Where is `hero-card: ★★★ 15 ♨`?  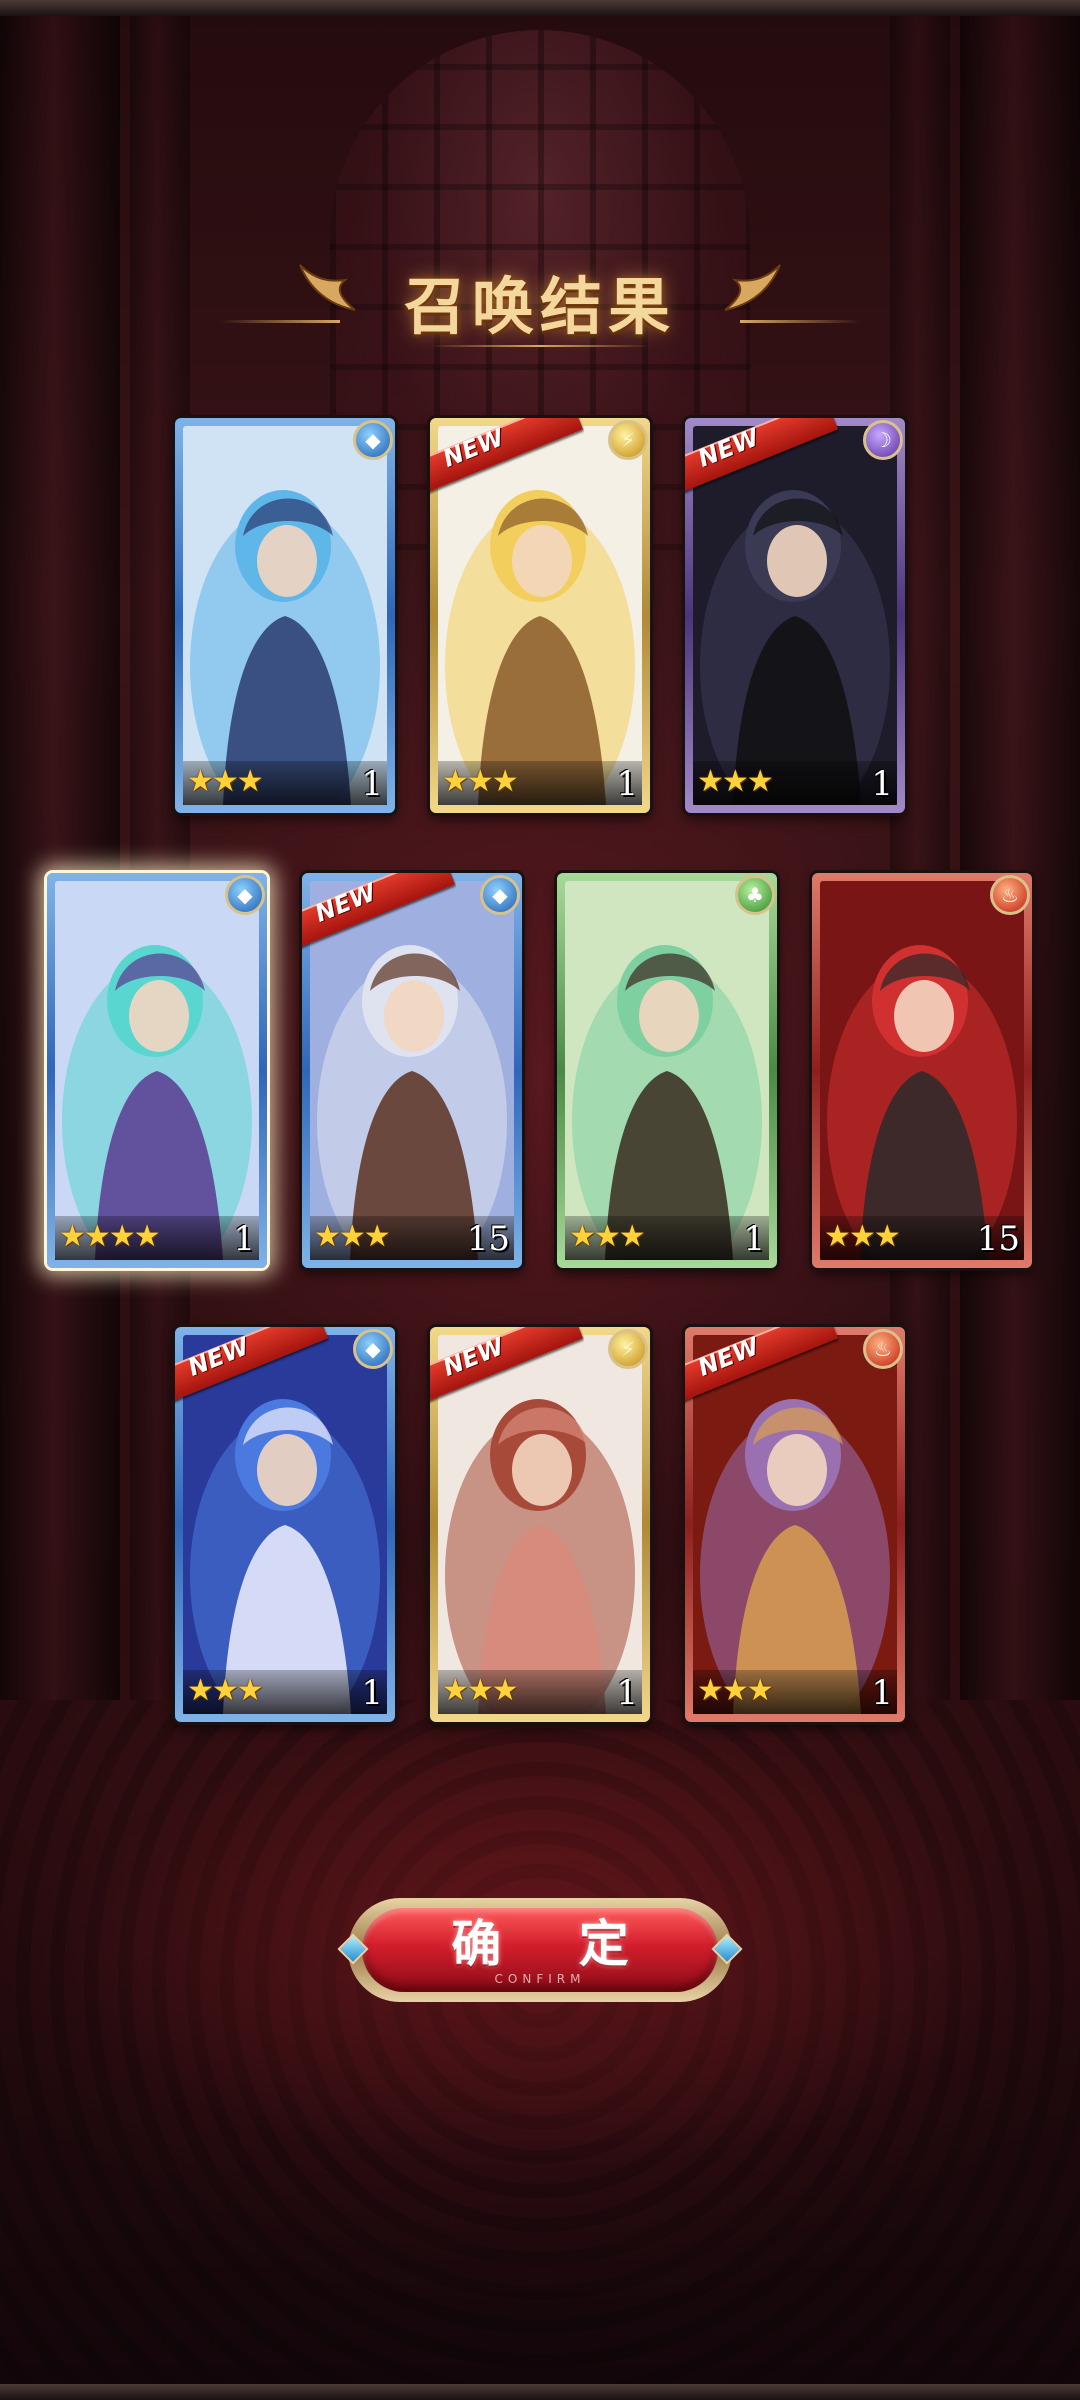
hero-card: ★★★ 15 ♨ is located at coordinates (922, 1070).